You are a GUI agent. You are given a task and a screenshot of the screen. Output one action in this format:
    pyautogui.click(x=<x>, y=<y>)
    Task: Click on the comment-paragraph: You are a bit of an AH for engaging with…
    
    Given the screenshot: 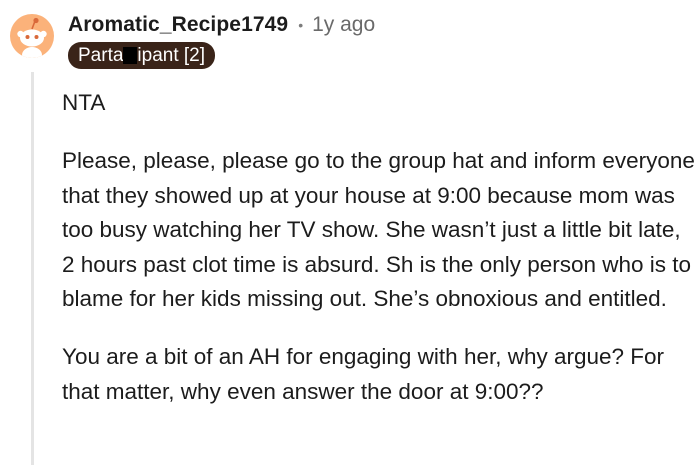 What is the action you would take?
    pyautogui.click(x=363, y=374)
    